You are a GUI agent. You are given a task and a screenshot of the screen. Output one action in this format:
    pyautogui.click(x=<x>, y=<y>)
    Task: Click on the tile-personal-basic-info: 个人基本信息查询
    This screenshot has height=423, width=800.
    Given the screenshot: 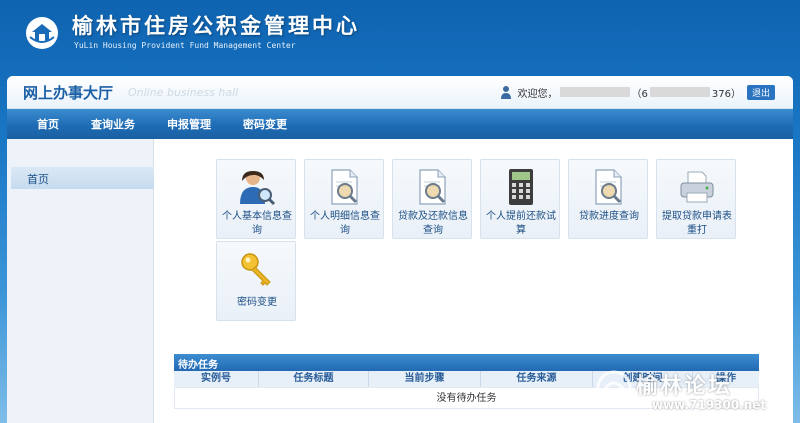 What is the action you would take?
    pyautogui.click(x=256, y=199)
    